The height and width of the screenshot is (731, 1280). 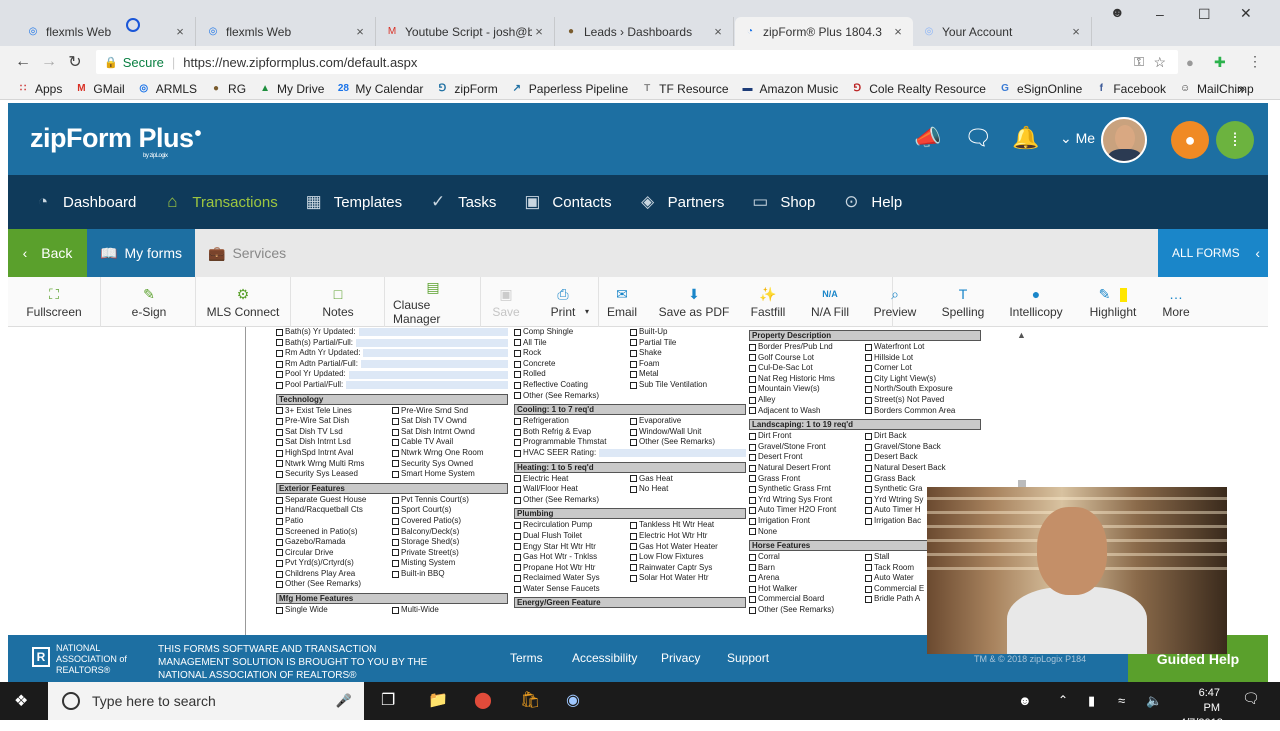 What do you see at coordinates (1117, 12) in the screenshot?
I see `profile-icon: ☻` at bounding box center [1117, 12].